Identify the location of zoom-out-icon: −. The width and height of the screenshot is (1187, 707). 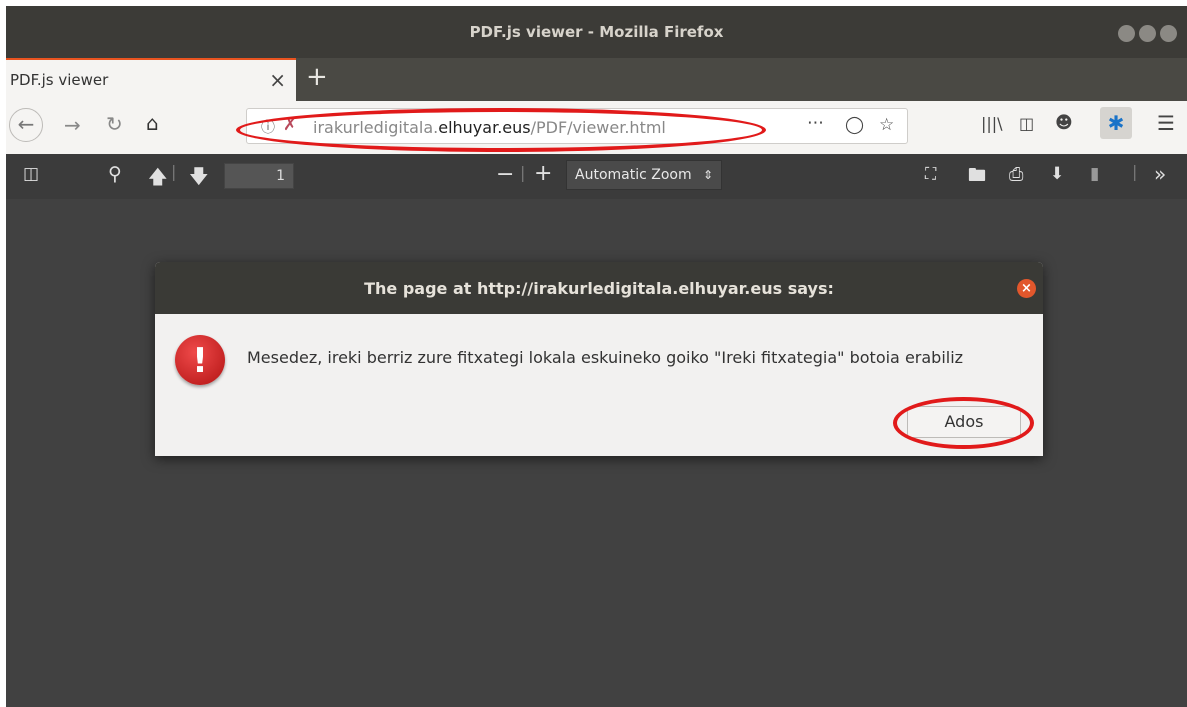
(505, 174).